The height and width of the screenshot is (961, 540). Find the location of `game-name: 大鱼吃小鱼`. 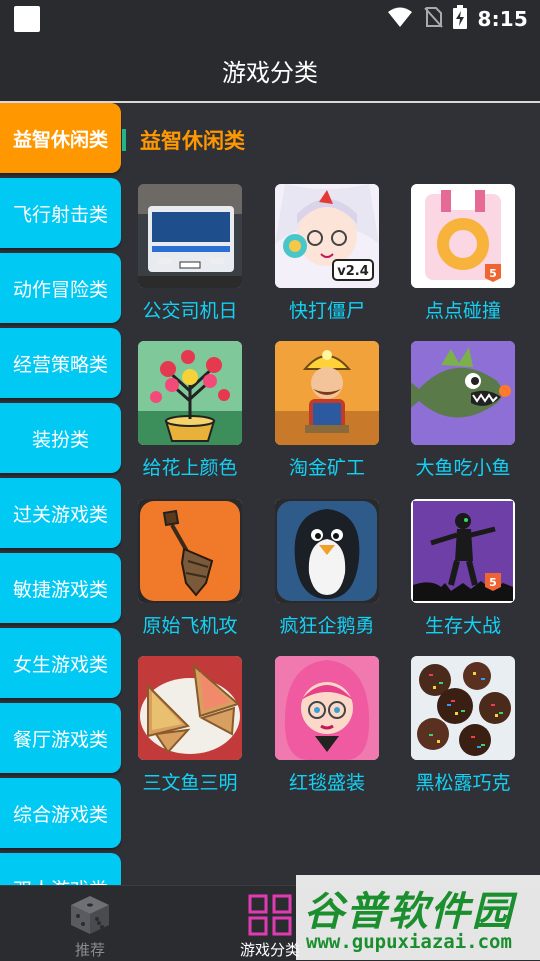

game-name: 大鱼吃小鱼 is located at coordinates (463, 468).